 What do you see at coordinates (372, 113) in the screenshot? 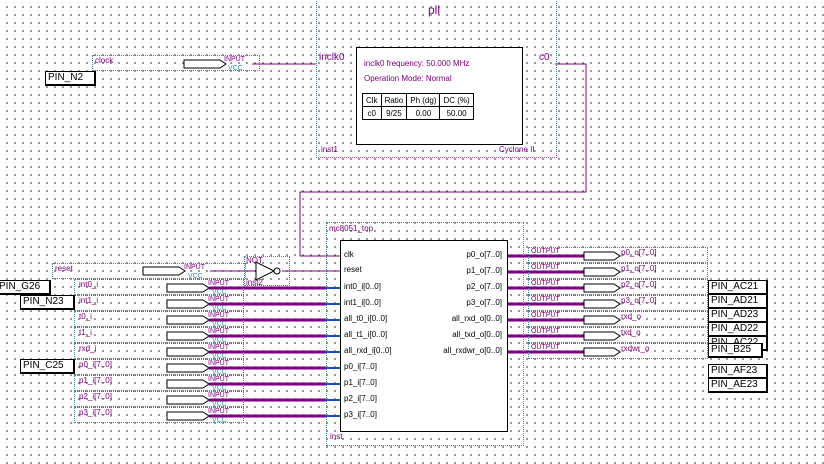
I see `pll-table-cell: c0` at bounding box center [372, 113].